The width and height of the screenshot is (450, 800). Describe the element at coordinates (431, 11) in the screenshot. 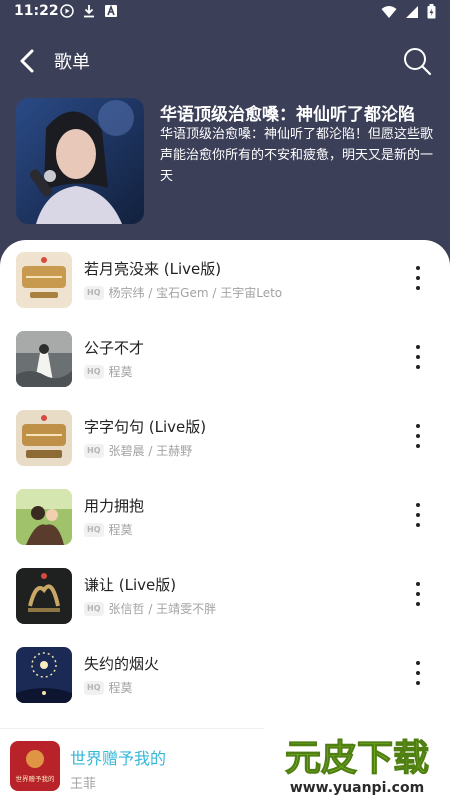

I see `battery-icon` at that location.